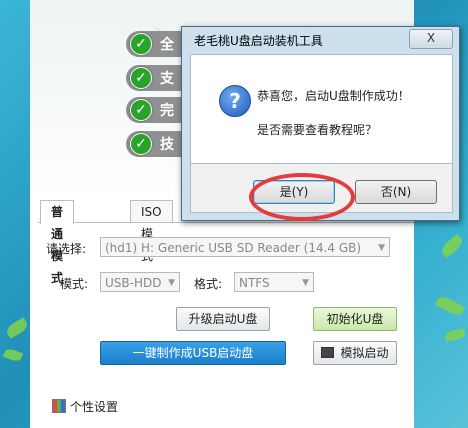  I want to click on make-usb-boot-button: 一键制作成USB启动盘, so click(193, 353).